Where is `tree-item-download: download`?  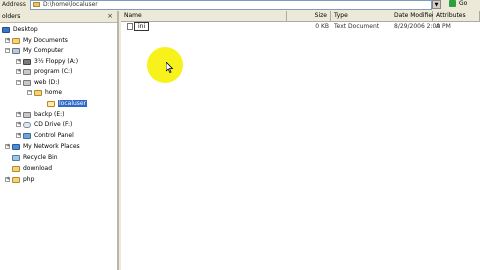 tree-item-download: download is located at coordinates (32, 168).